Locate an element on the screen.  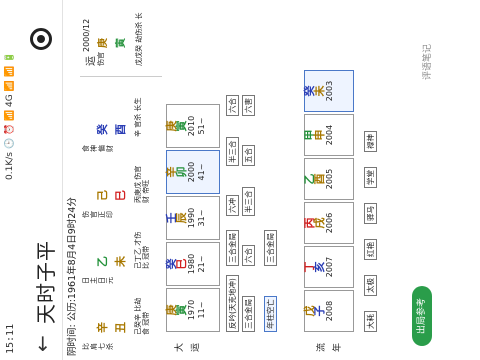
big-luck-age: 11~ is located at coordinates (201, 310).